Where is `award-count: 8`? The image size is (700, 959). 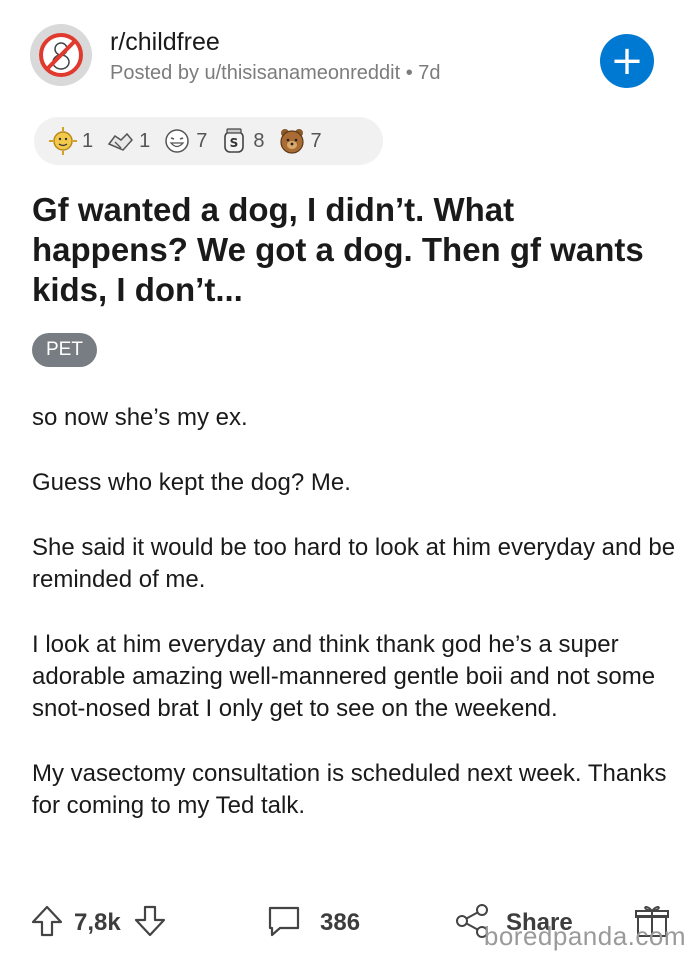
award-count: 8 is located at coordinates (259, 140).